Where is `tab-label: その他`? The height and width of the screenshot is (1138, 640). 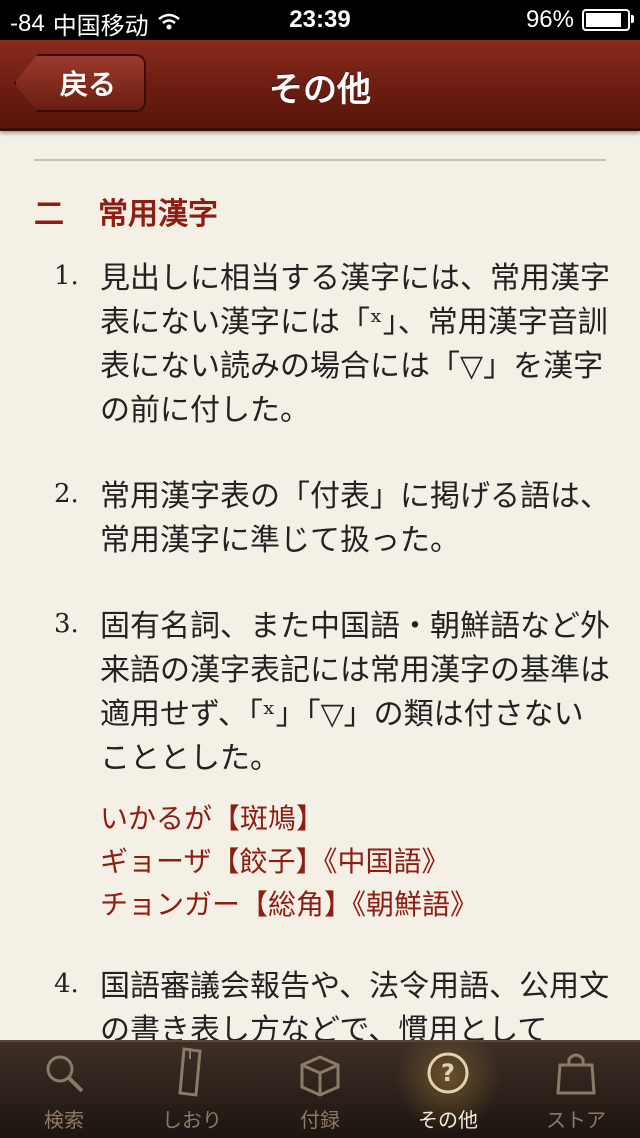
tab-label: その他 is located at coordinates (448, 1120).